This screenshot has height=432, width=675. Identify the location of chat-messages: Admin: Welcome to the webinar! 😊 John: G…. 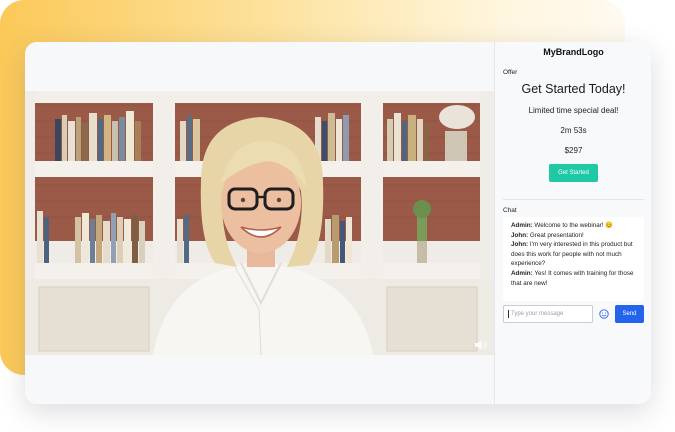
(573, 259).